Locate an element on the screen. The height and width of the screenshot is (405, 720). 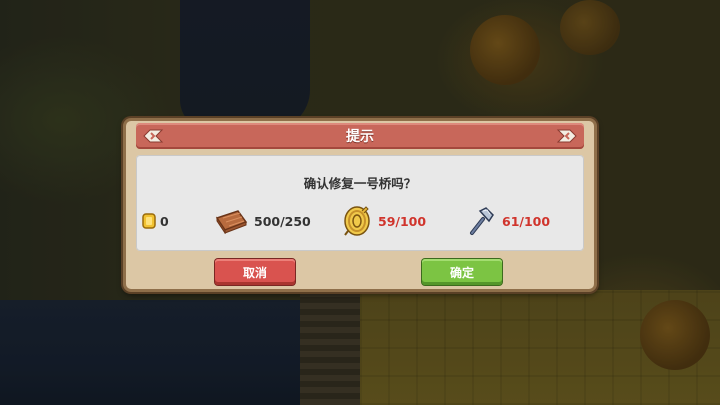
resource-gold: 0 is located at coordinates (155, 221).